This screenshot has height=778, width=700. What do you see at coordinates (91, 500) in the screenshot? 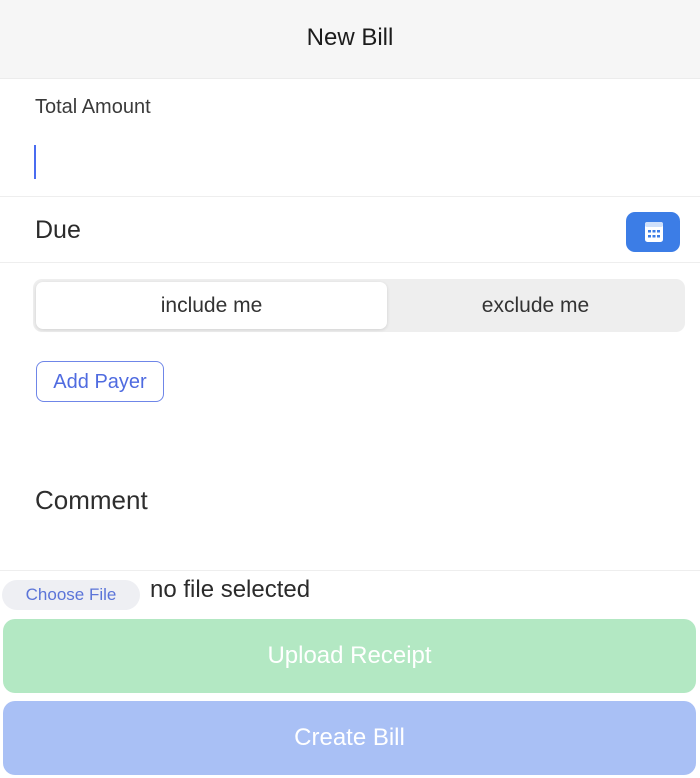
I see `comment-label: Comment` at bounding box center [91, 500].